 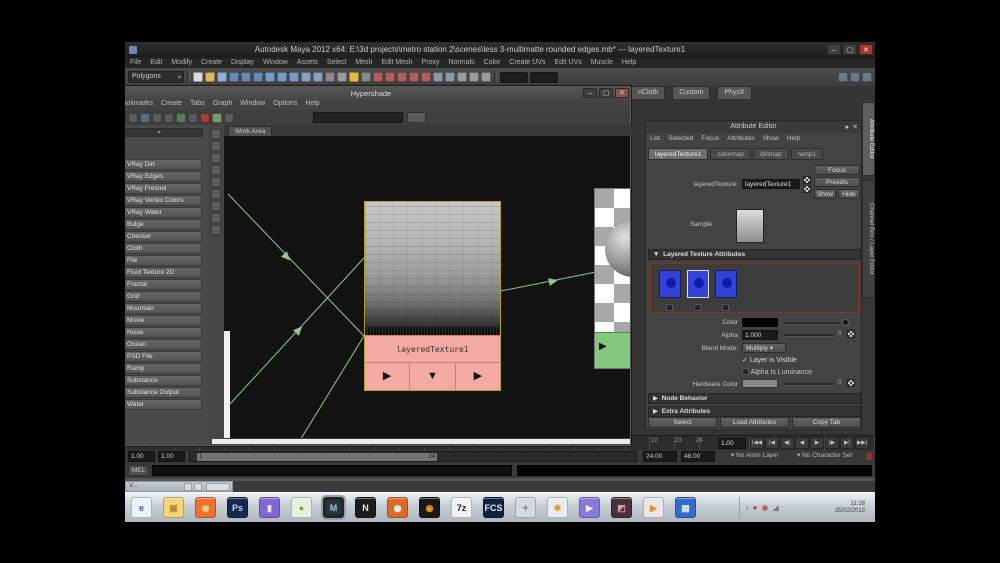 I want to click on ipr-render-icon, so click(x=474, y=77).